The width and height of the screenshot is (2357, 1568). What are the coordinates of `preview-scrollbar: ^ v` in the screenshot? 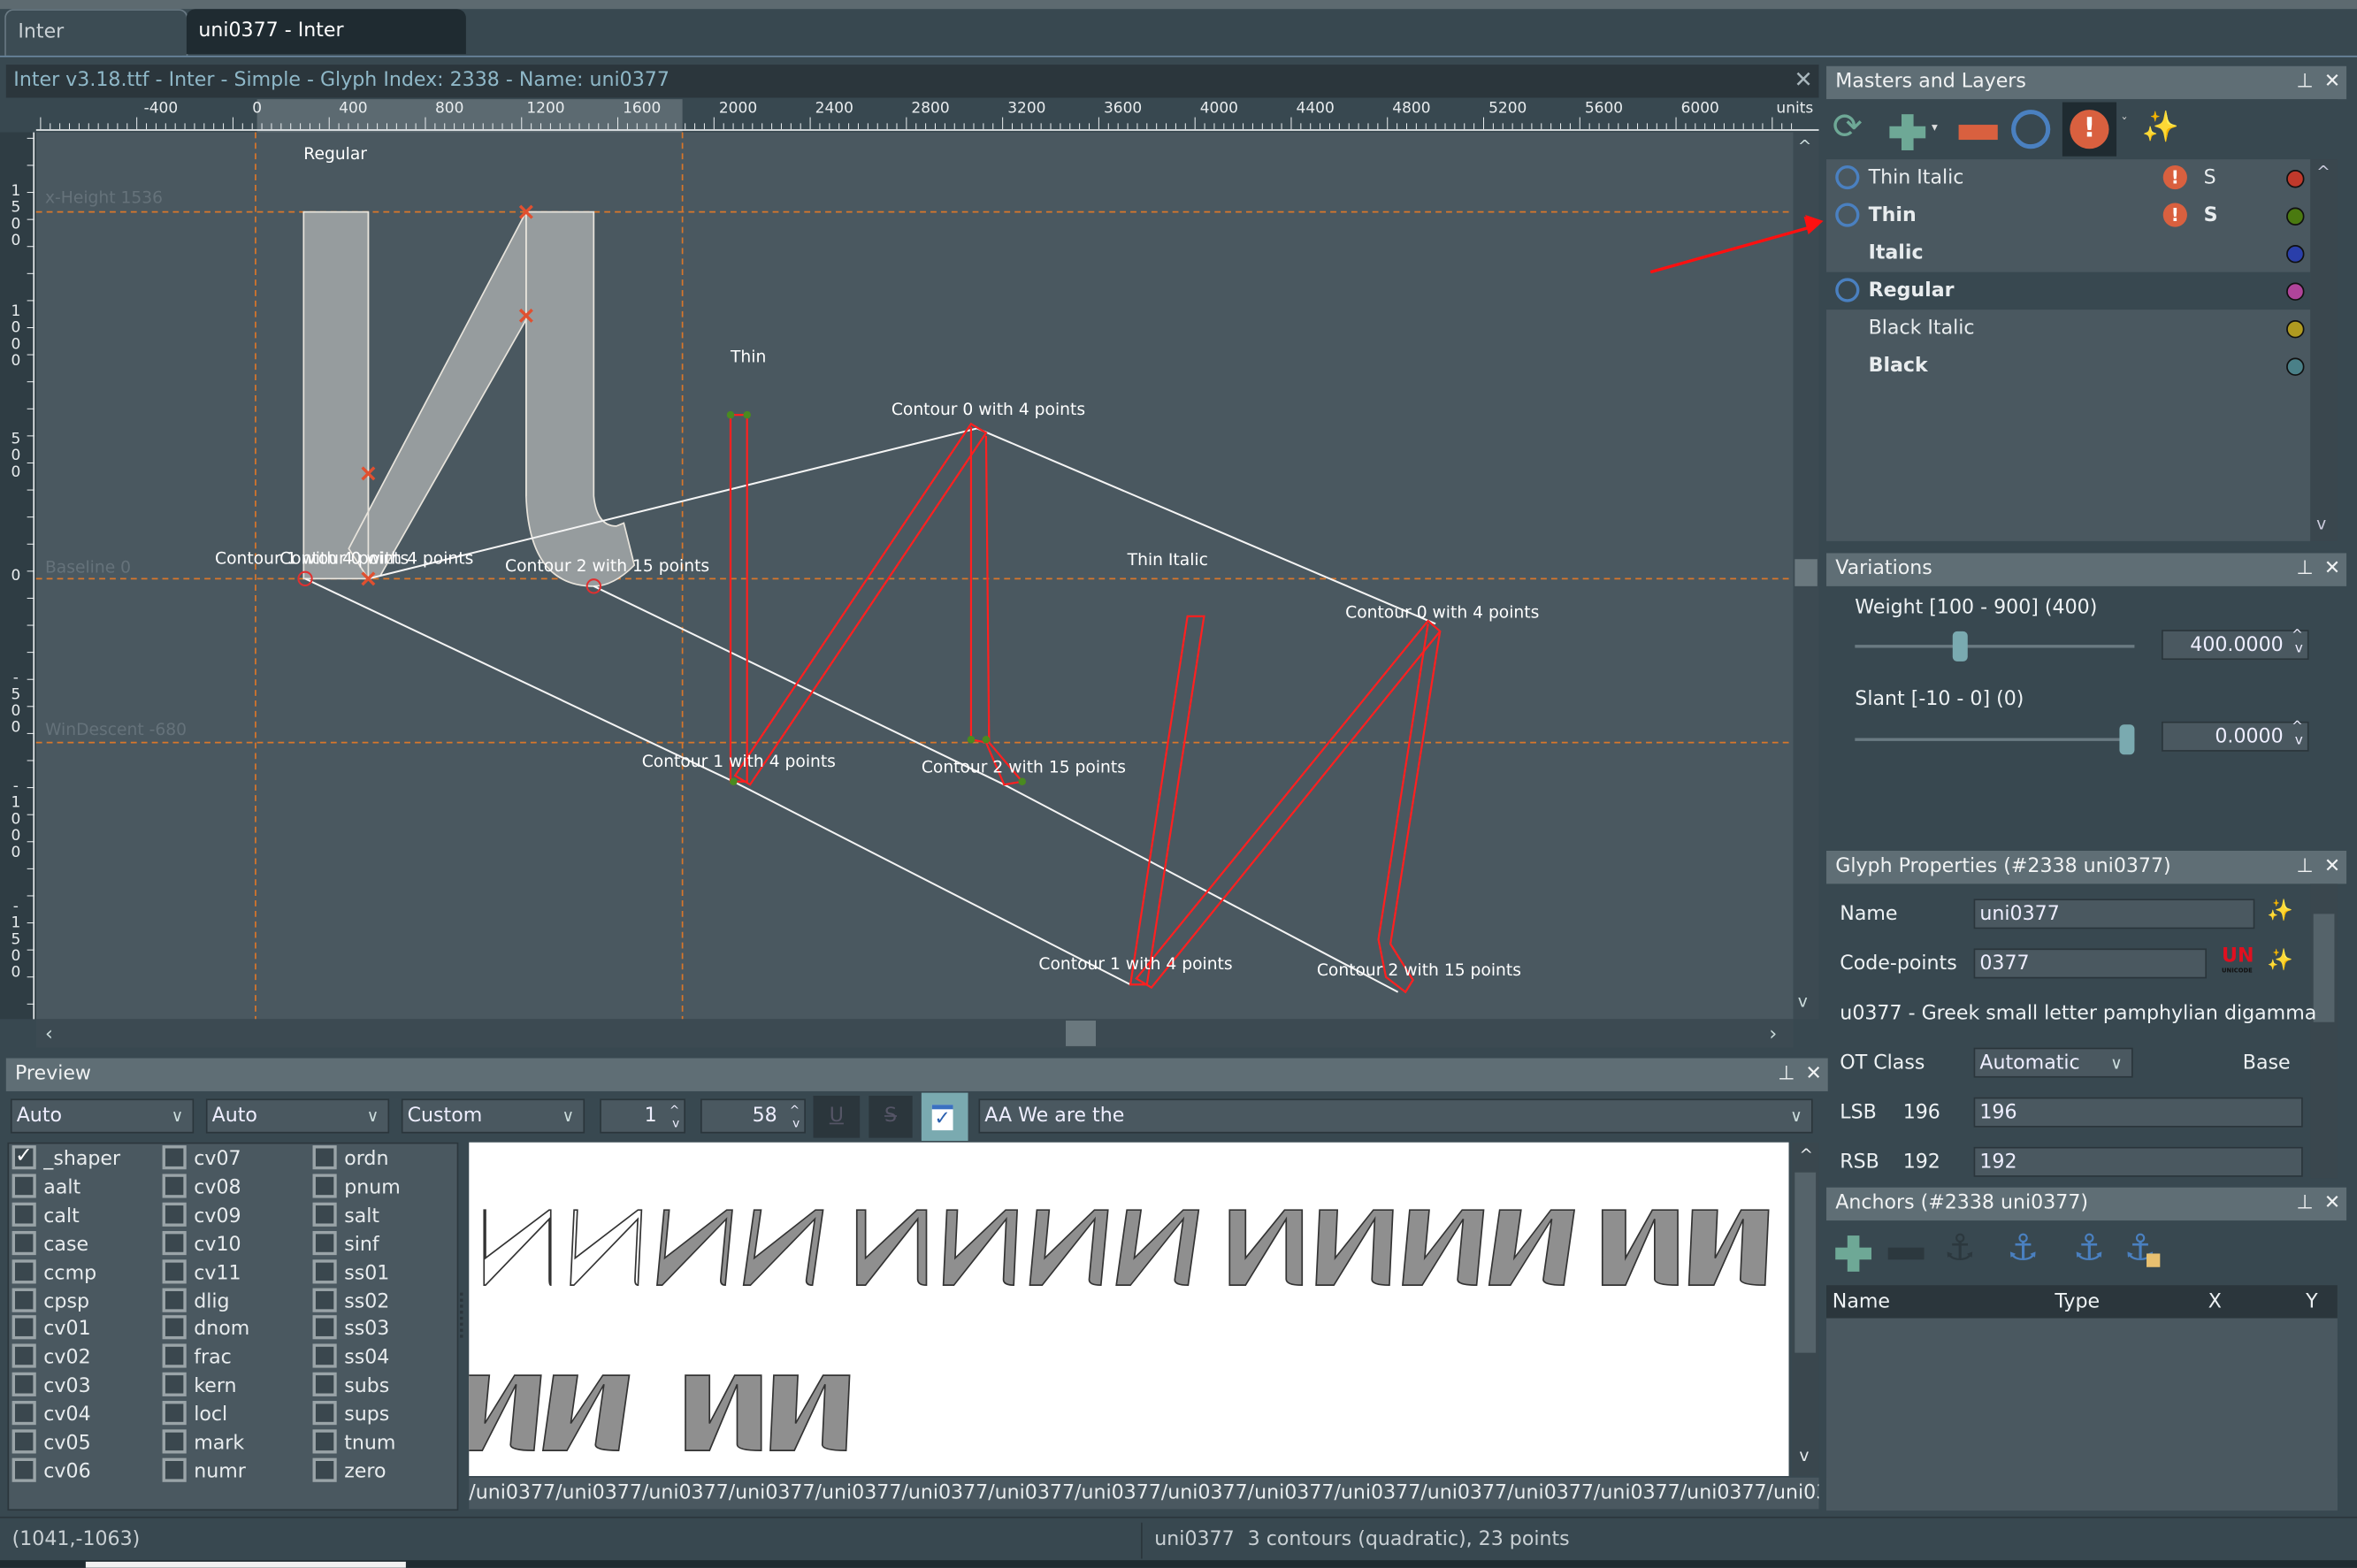 It's located at (1805, 1309).